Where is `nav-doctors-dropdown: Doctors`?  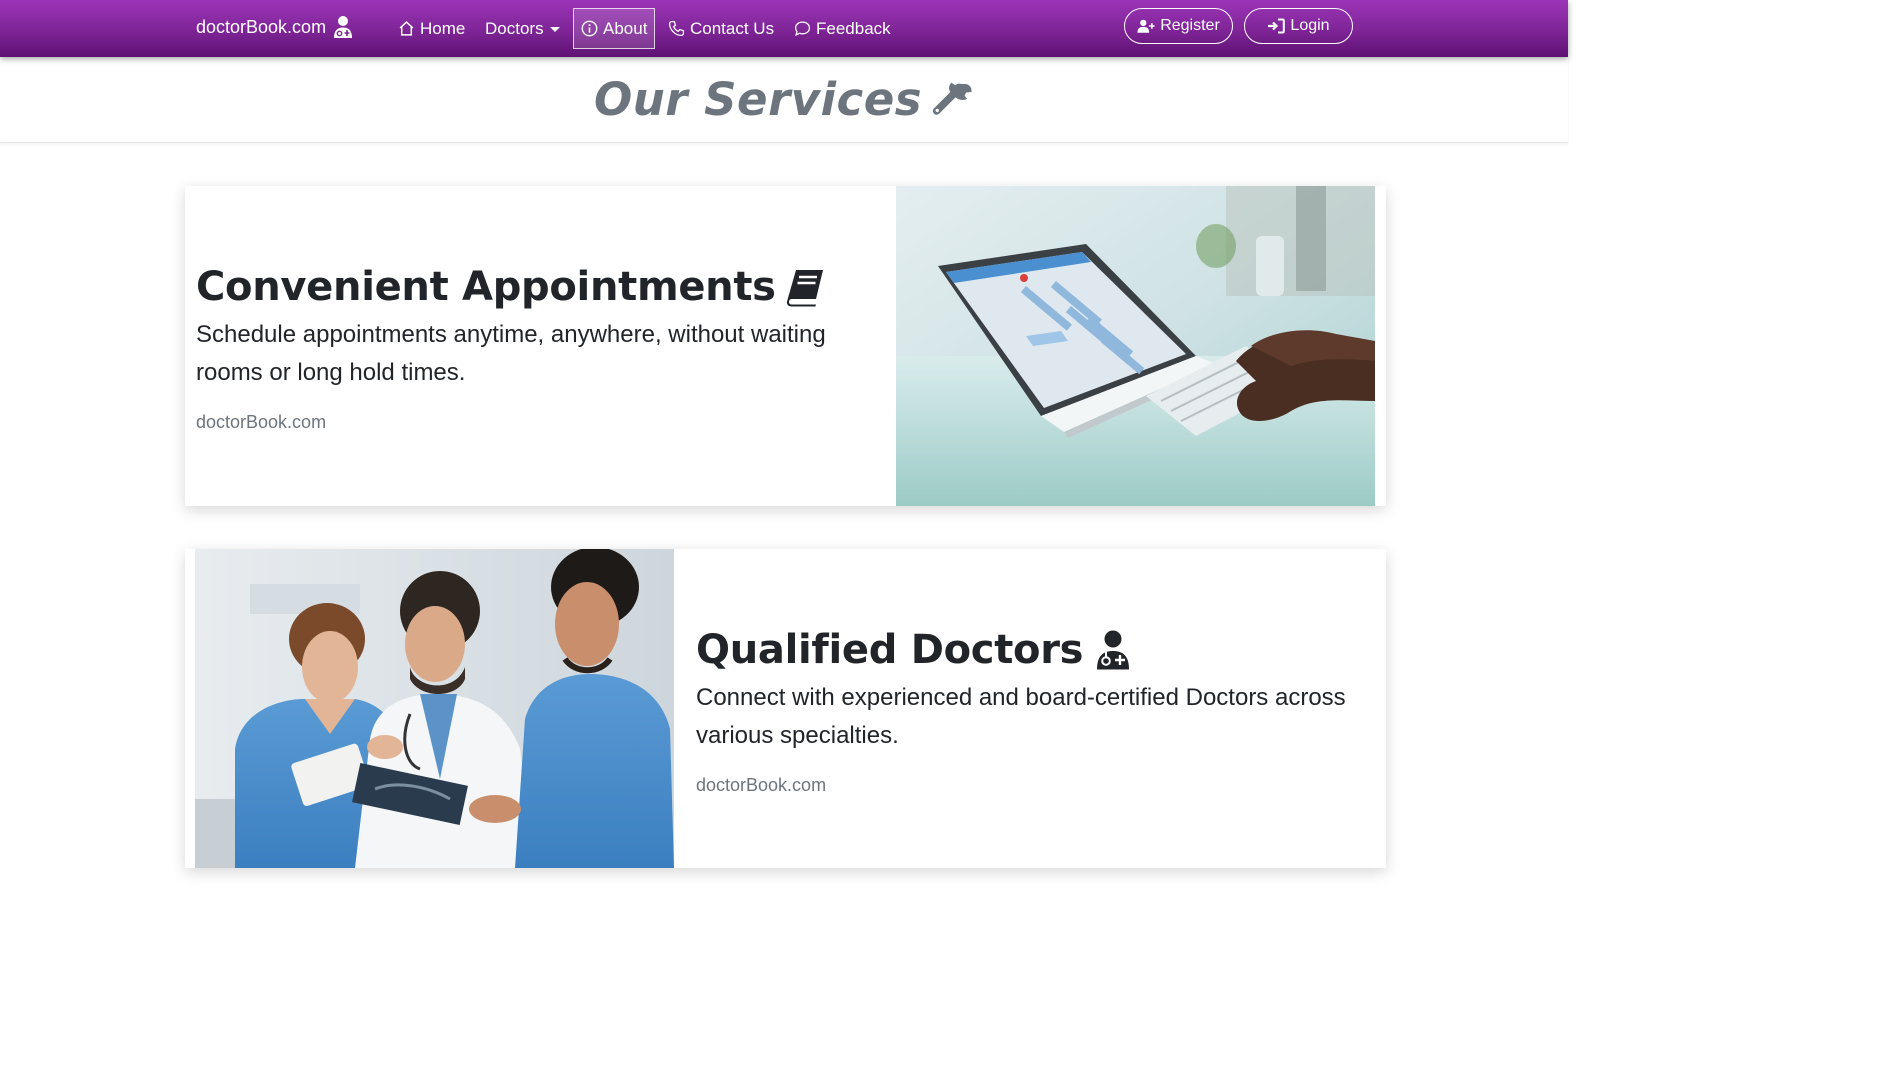
nav-doctors-dropdown: Doctors is located at coordinates (522, 28).